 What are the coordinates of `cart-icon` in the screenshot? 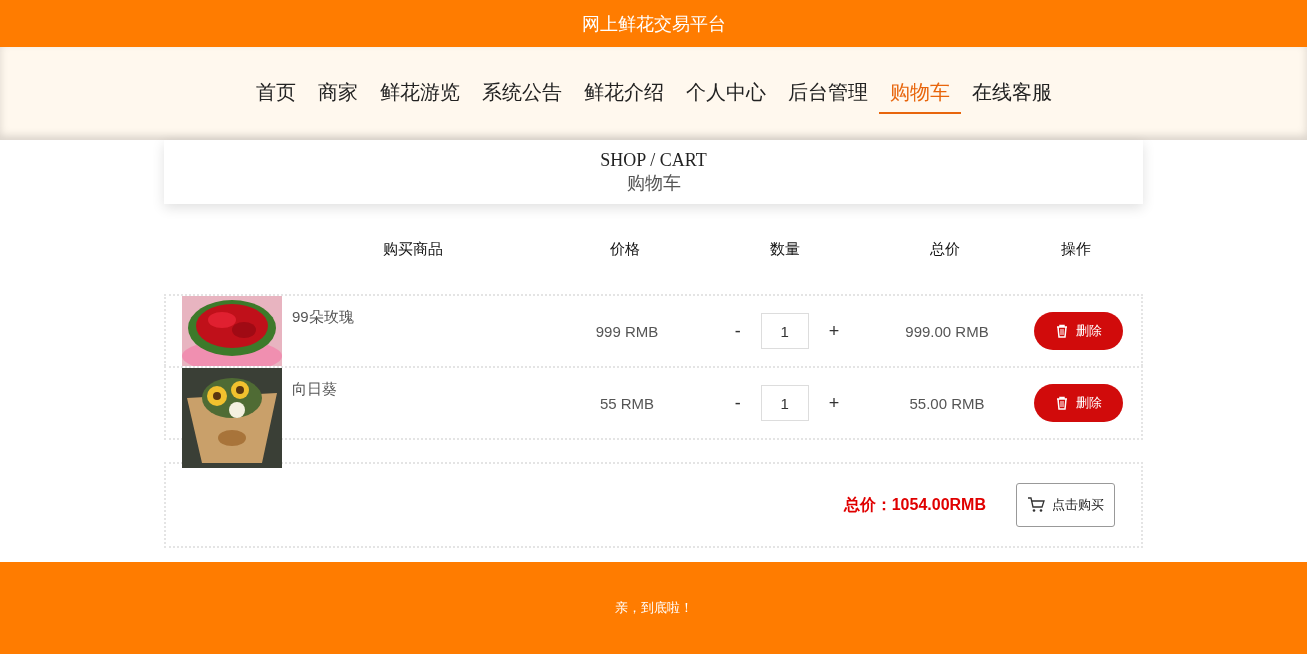 It's located at (1036, 505).